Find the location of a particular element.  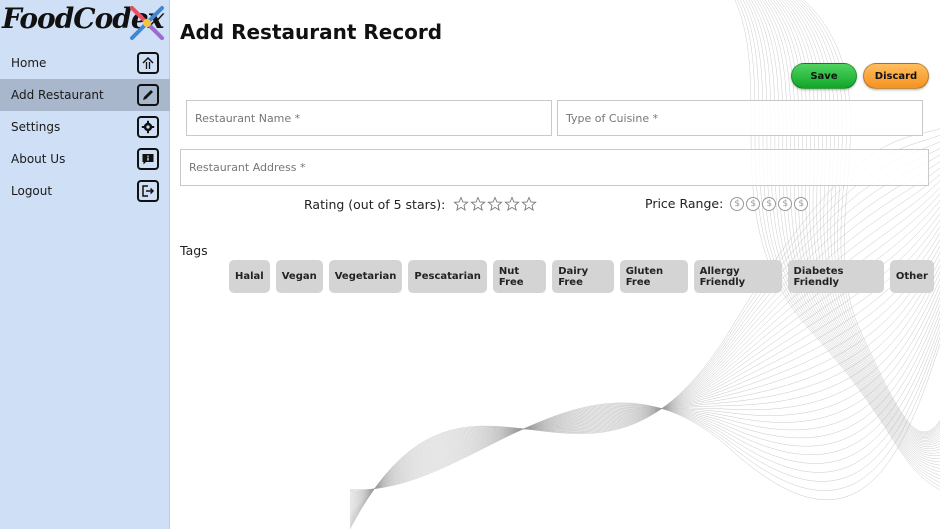

save-button: Save is located at coordinates (824, 76).